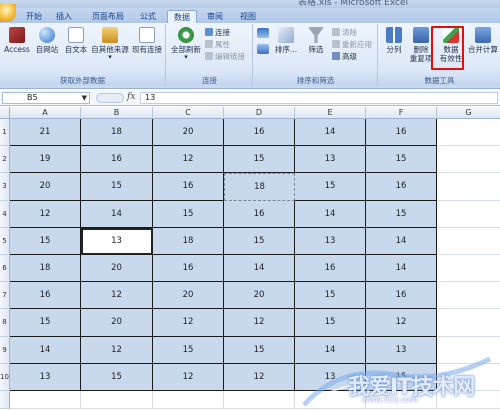 The width and height of the screenshot is (500, 410). What do you see at coordinates (117, 269) in the screenshot?
I see `cell-b6: 20` at bounding box center [117, 269].